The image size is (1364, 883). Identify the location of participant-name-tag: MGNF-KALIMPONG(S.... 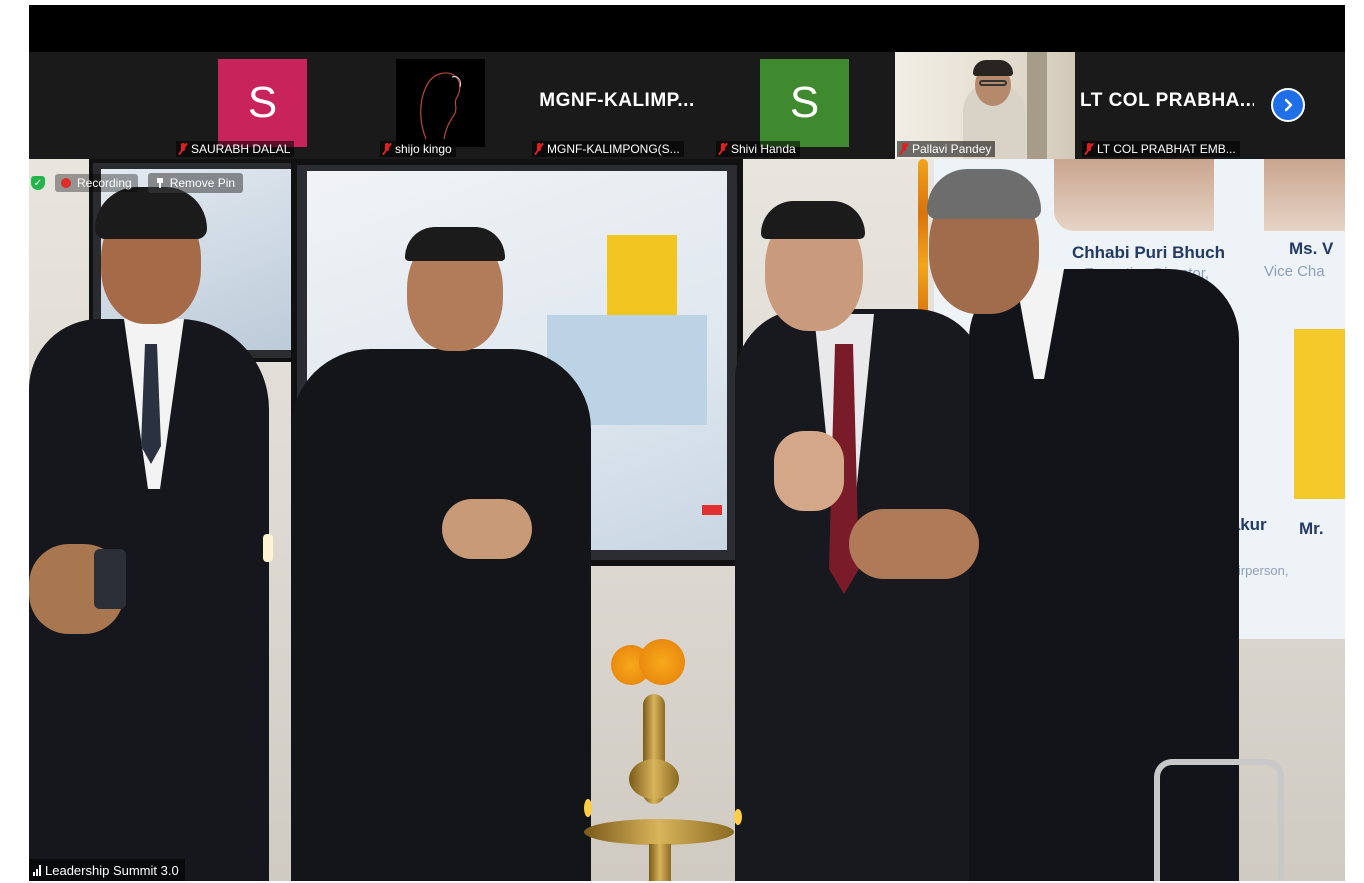
(608, 149).